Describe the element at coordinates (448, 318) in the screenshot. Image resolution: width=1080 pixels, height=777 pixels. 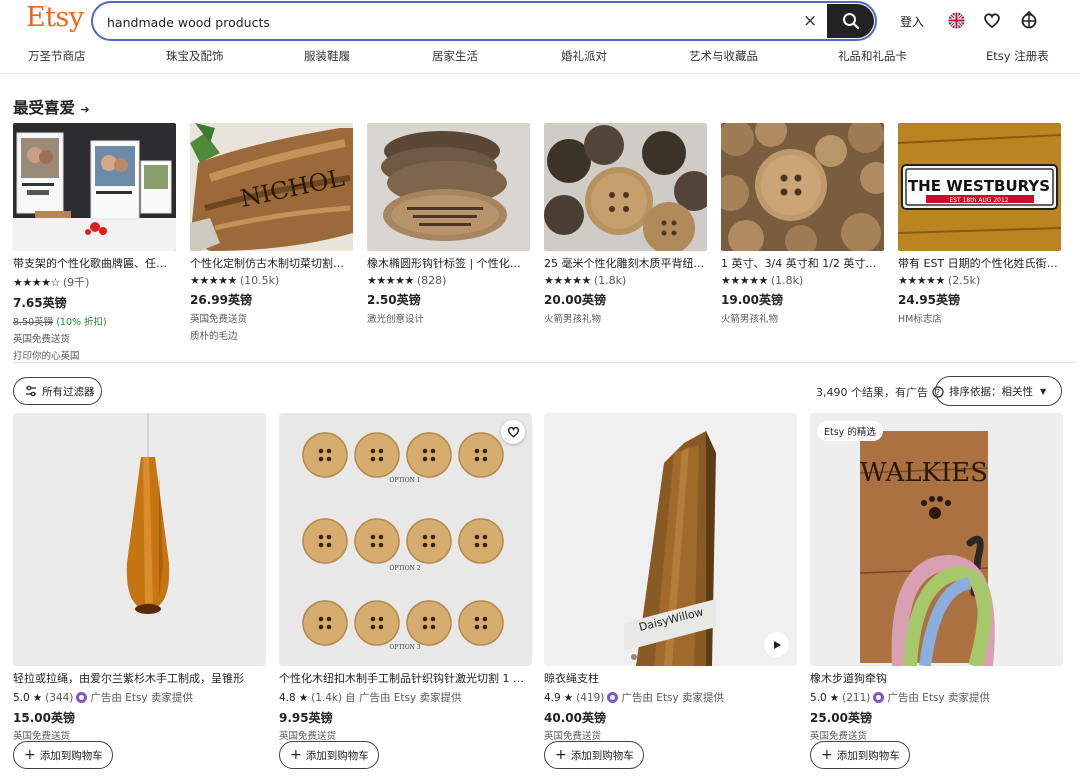
I see `shop-name: 激光创意设计` at that location.